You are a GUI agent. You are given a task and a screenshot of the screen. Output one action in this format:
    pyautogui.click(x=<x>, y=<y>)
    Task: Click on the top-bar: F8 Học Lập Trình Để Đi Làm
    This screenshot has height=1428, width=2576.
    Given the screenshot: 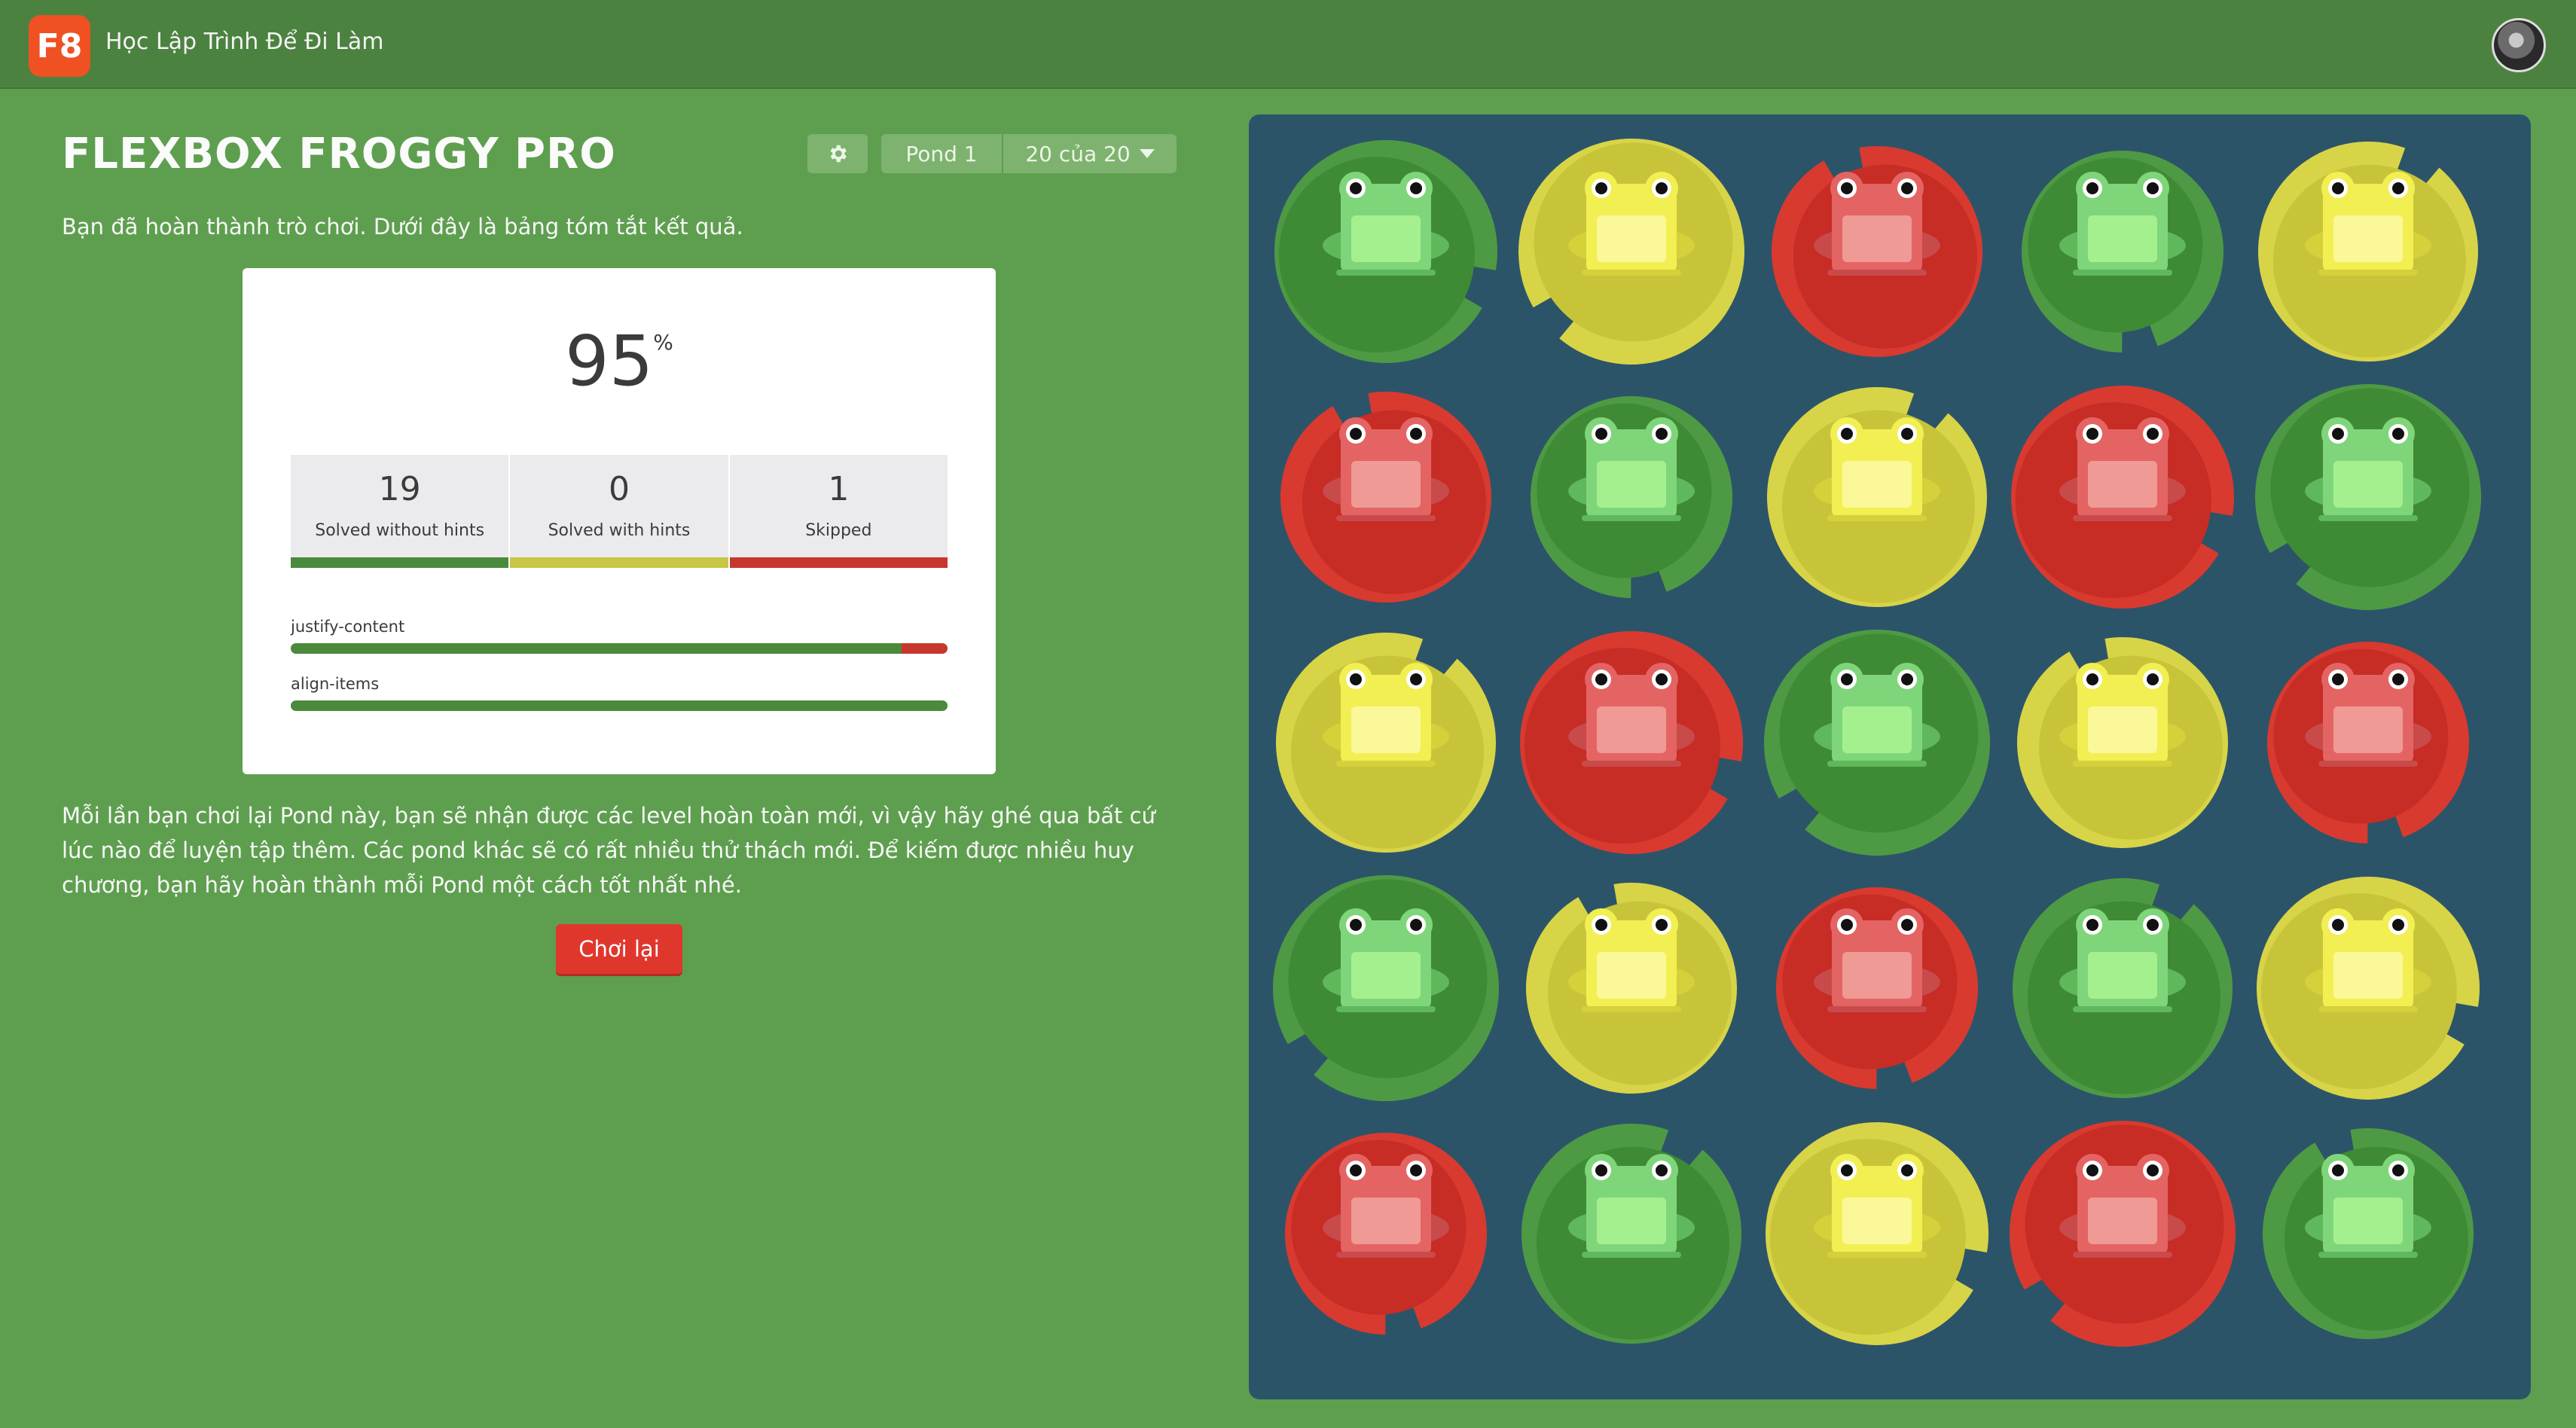 What is the action you would take?
    pyautogui.click(x=1288, y=44)
    